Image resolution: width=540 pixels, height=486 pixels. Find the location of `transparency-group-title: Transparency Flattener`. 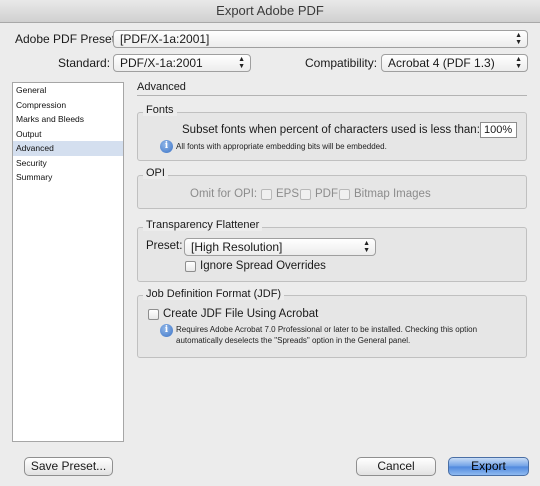

transparency-group-title: Transparency Flattener is located at coordinates (203, 225).